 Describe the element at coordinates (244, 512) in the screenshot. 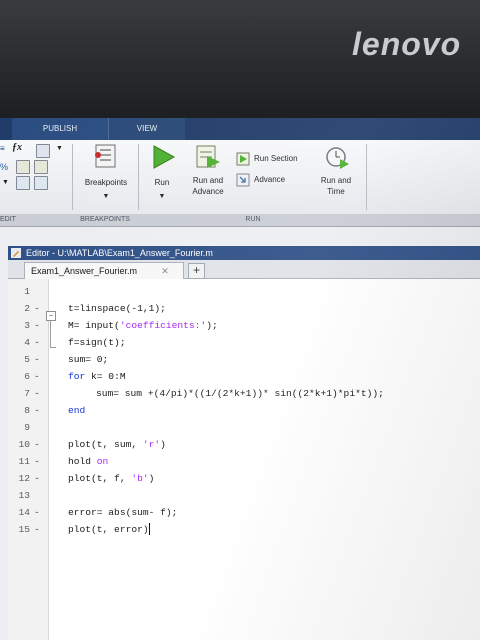

I see `code-line: 14 - error= abs(sum- f);` at that location.